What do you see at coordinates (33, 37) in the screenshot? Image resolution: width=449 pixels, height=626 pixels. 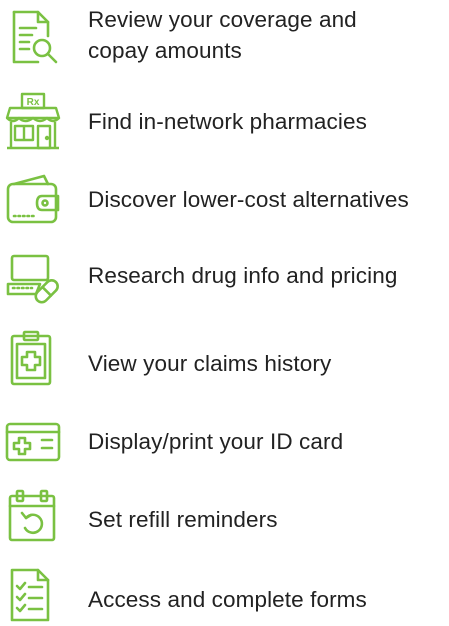 I see `document-search-icon` at bounding box center [33, 37].